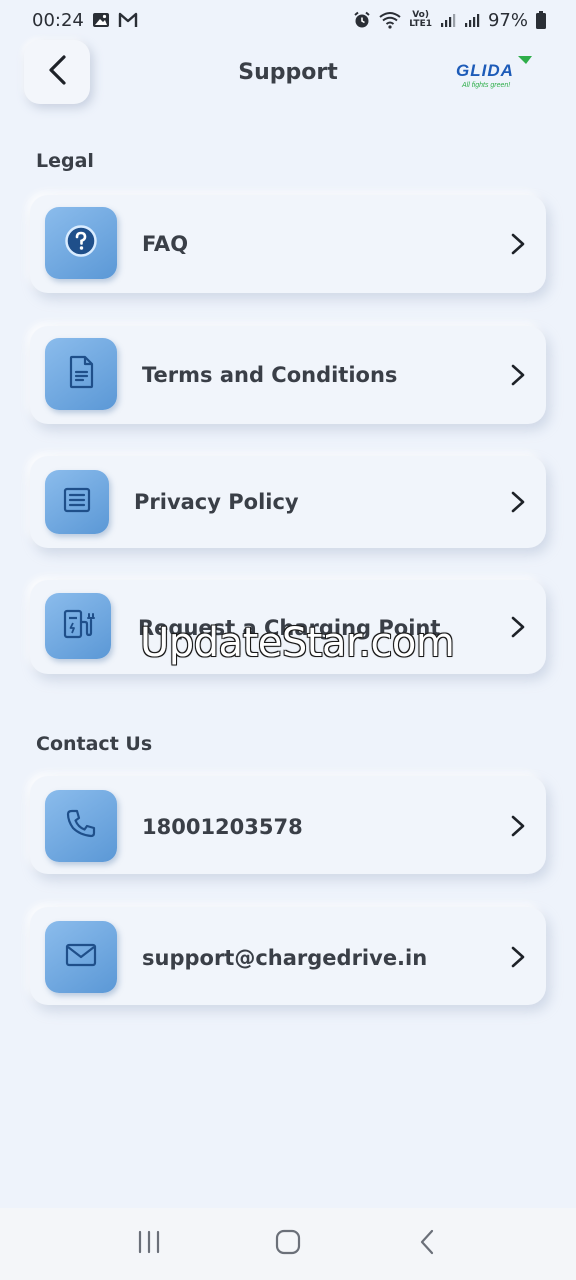 The width and height of the screenshot is (576, 1280). I want to click on faq-icon-tile, so click(81, 243).